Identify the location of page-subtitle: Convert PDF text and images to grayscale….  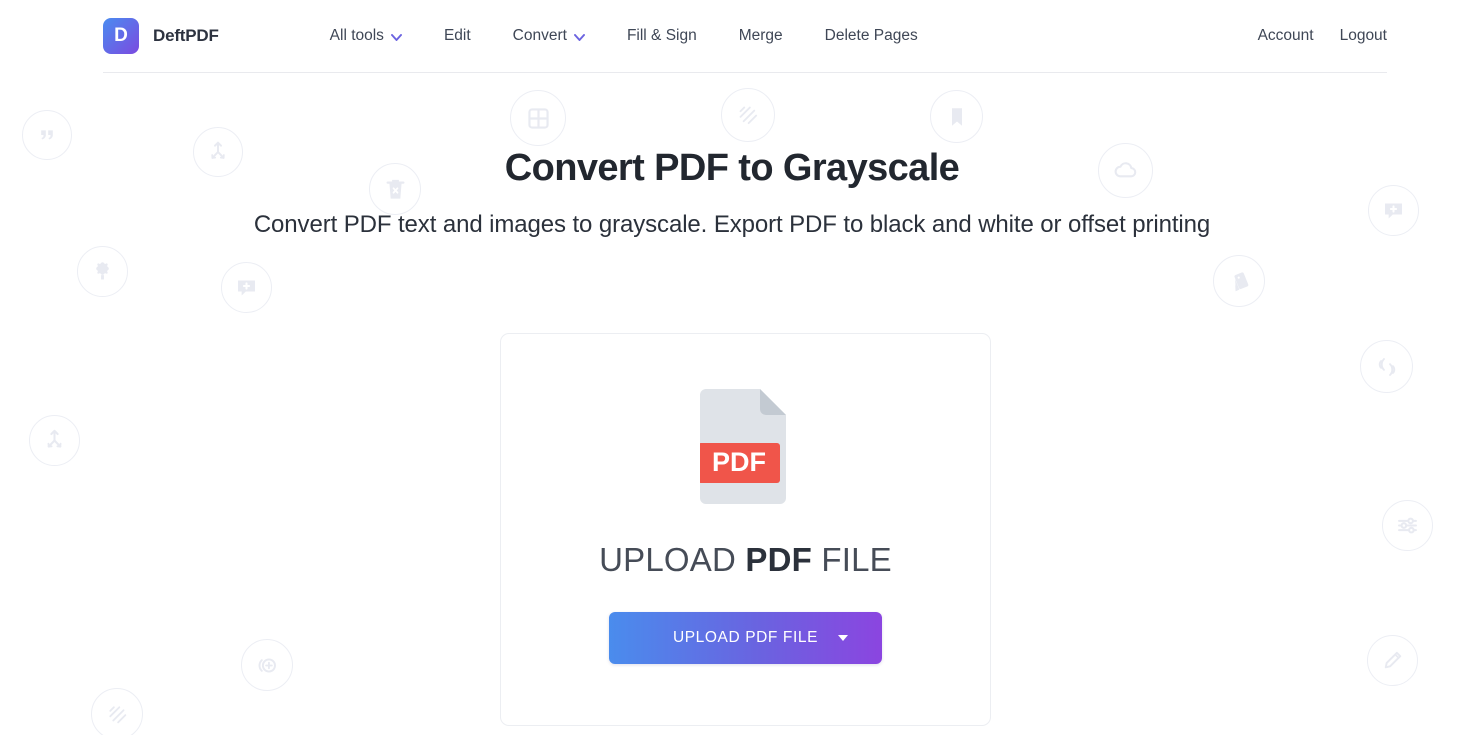
(732, 224).